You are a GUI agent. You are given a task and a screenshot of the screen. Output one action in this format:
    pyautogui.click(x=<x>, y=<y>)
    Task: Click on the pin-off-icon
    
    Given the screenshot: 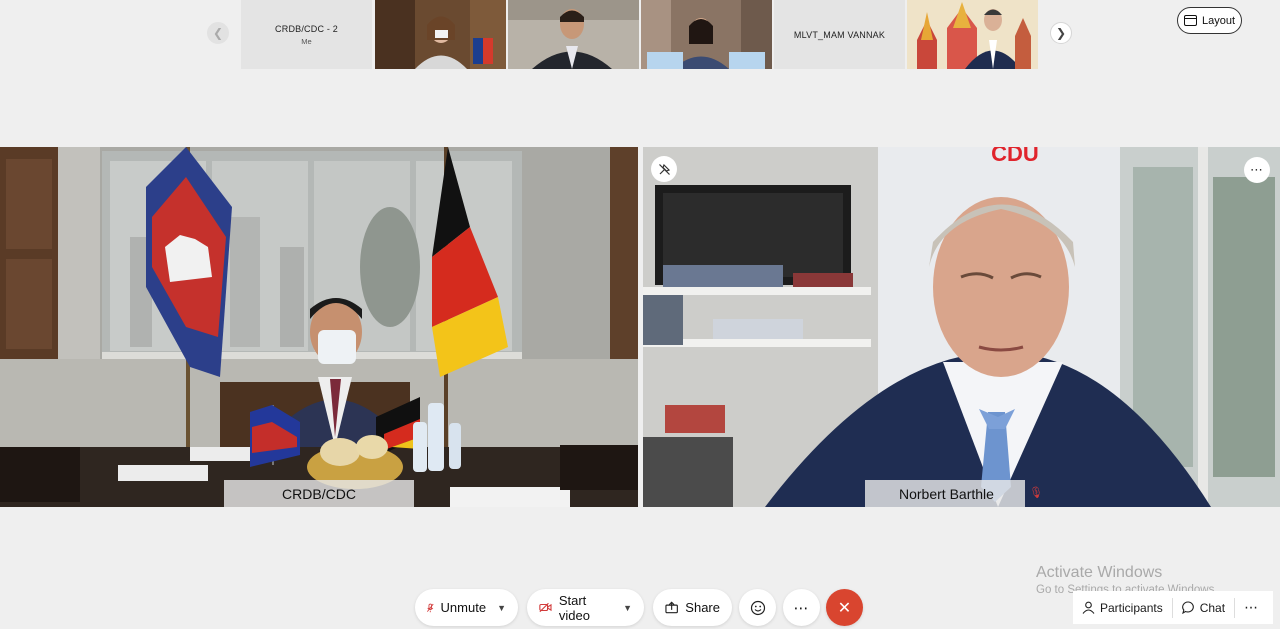 What is the action you would take?
    pyautogui.click(x=664, y=169)
    